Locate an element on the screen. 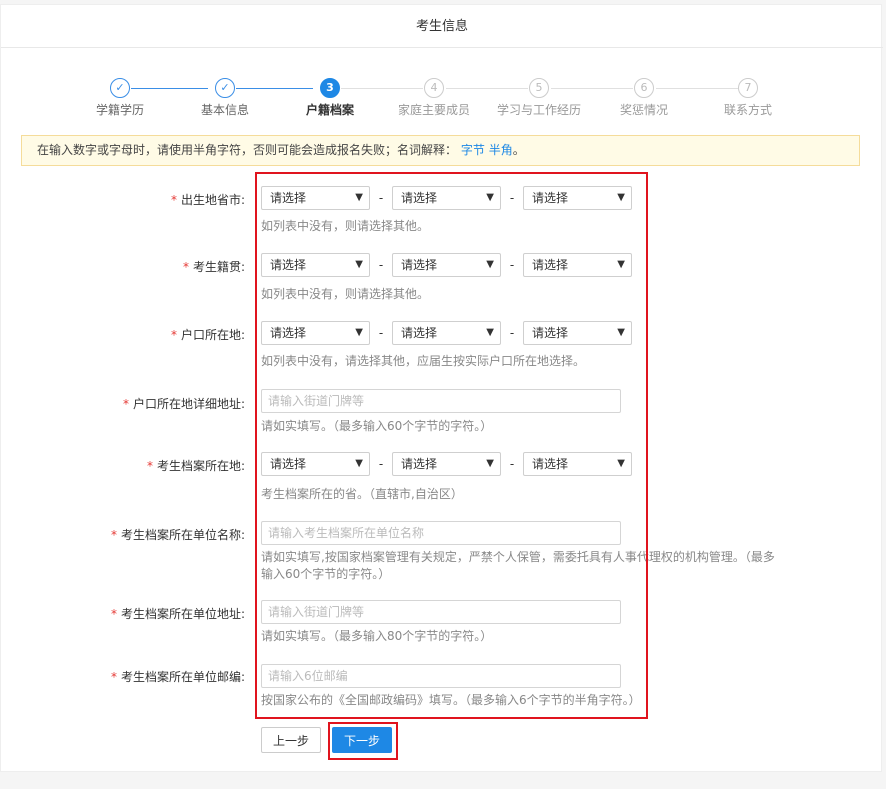  step-3-label: 户籍档案 is located at coordinates (329, 110).